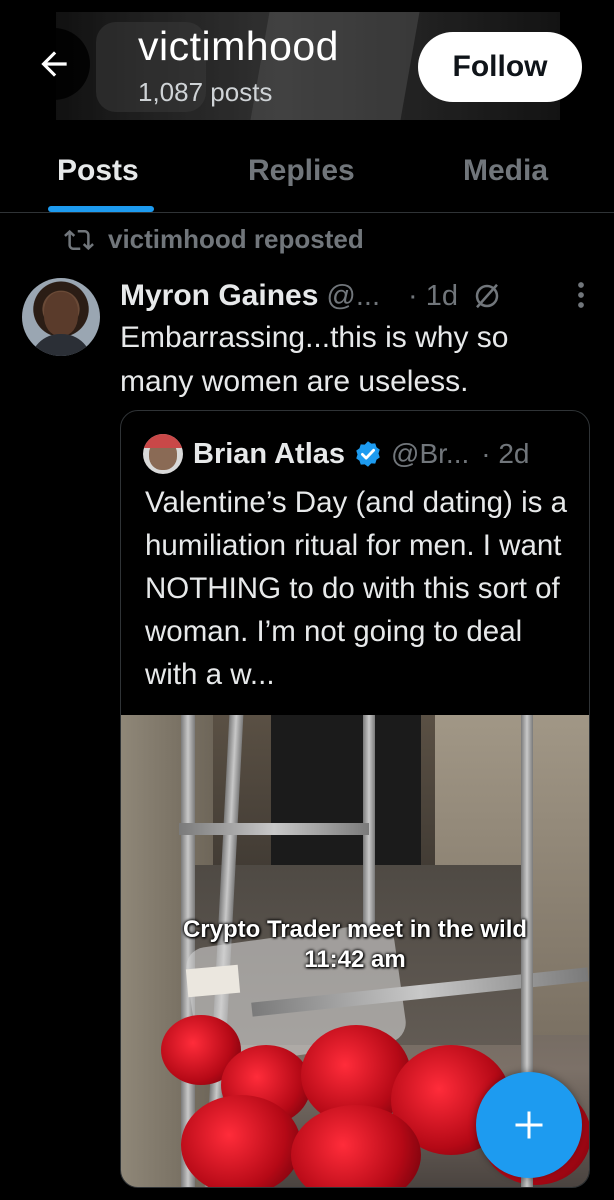 This screenshot has width=614, height=1200. I want to click on follow-button: Follow, so click(500, 67).